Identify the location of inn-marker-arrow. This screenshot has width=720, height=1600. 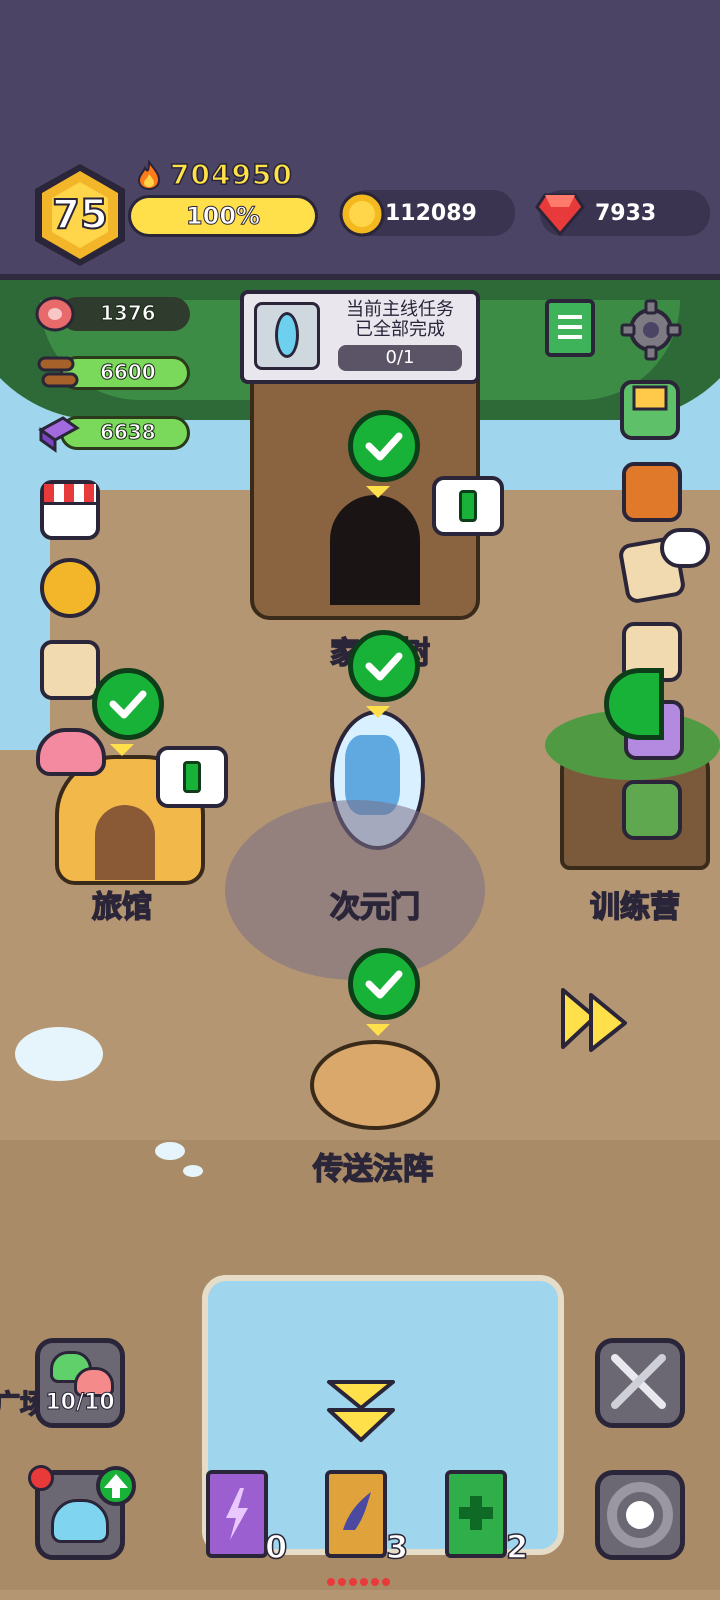
(122, 750).